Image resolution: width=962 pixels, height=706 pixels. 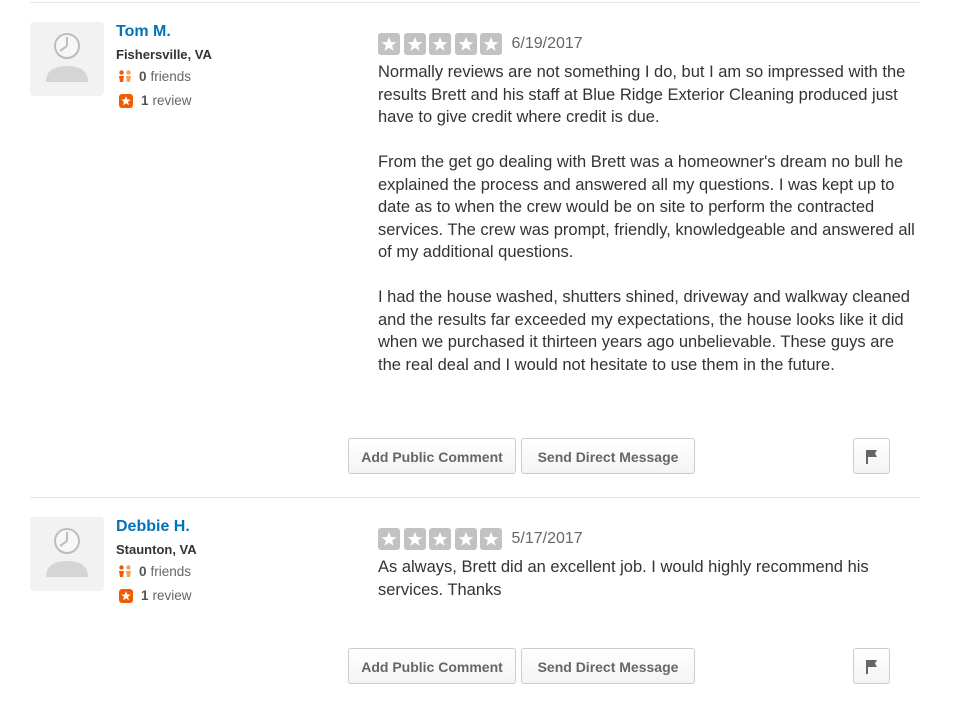 What do you see at coordinates (153, 527) in the screenshot?
I see `user-name-link: Debbie H.` at bounding box center [153, 527].